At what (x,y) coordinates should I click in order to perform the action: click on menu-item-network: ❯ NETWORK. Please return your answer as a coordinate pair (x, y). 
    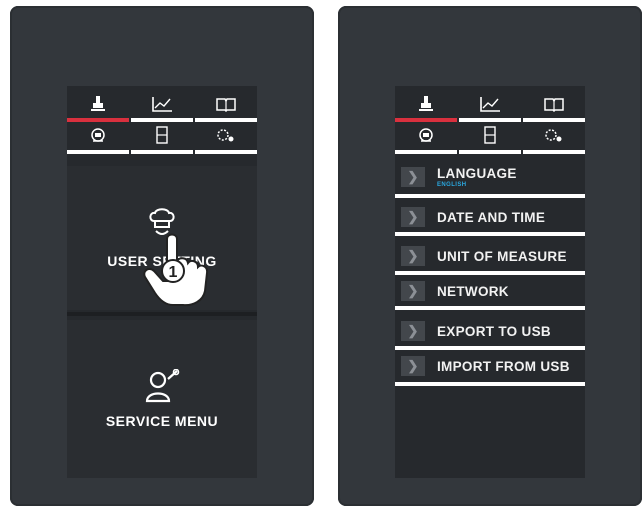
    Looking at the image, I should click on (490, 291).